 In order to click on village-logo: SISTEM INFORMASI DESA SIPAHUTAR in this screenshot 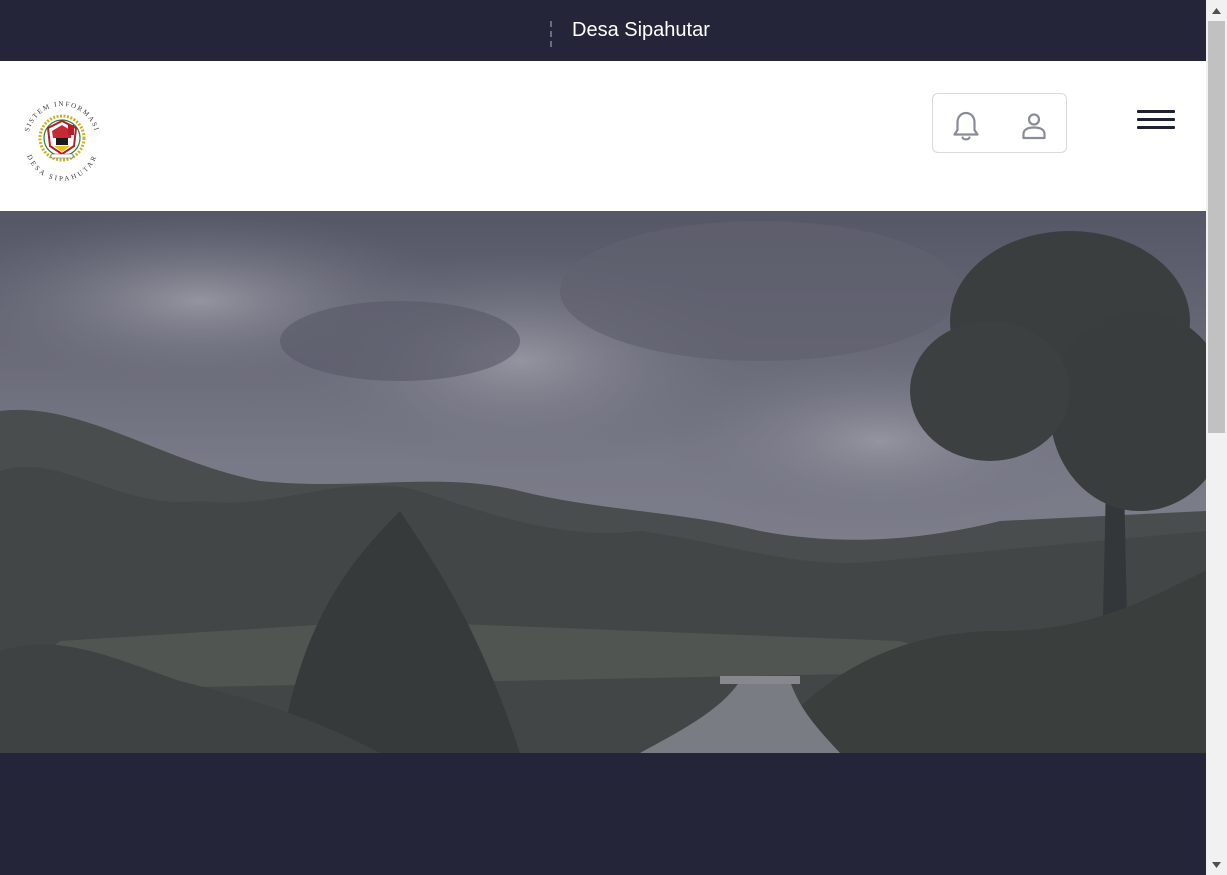, I will do `click(62, 138)`.